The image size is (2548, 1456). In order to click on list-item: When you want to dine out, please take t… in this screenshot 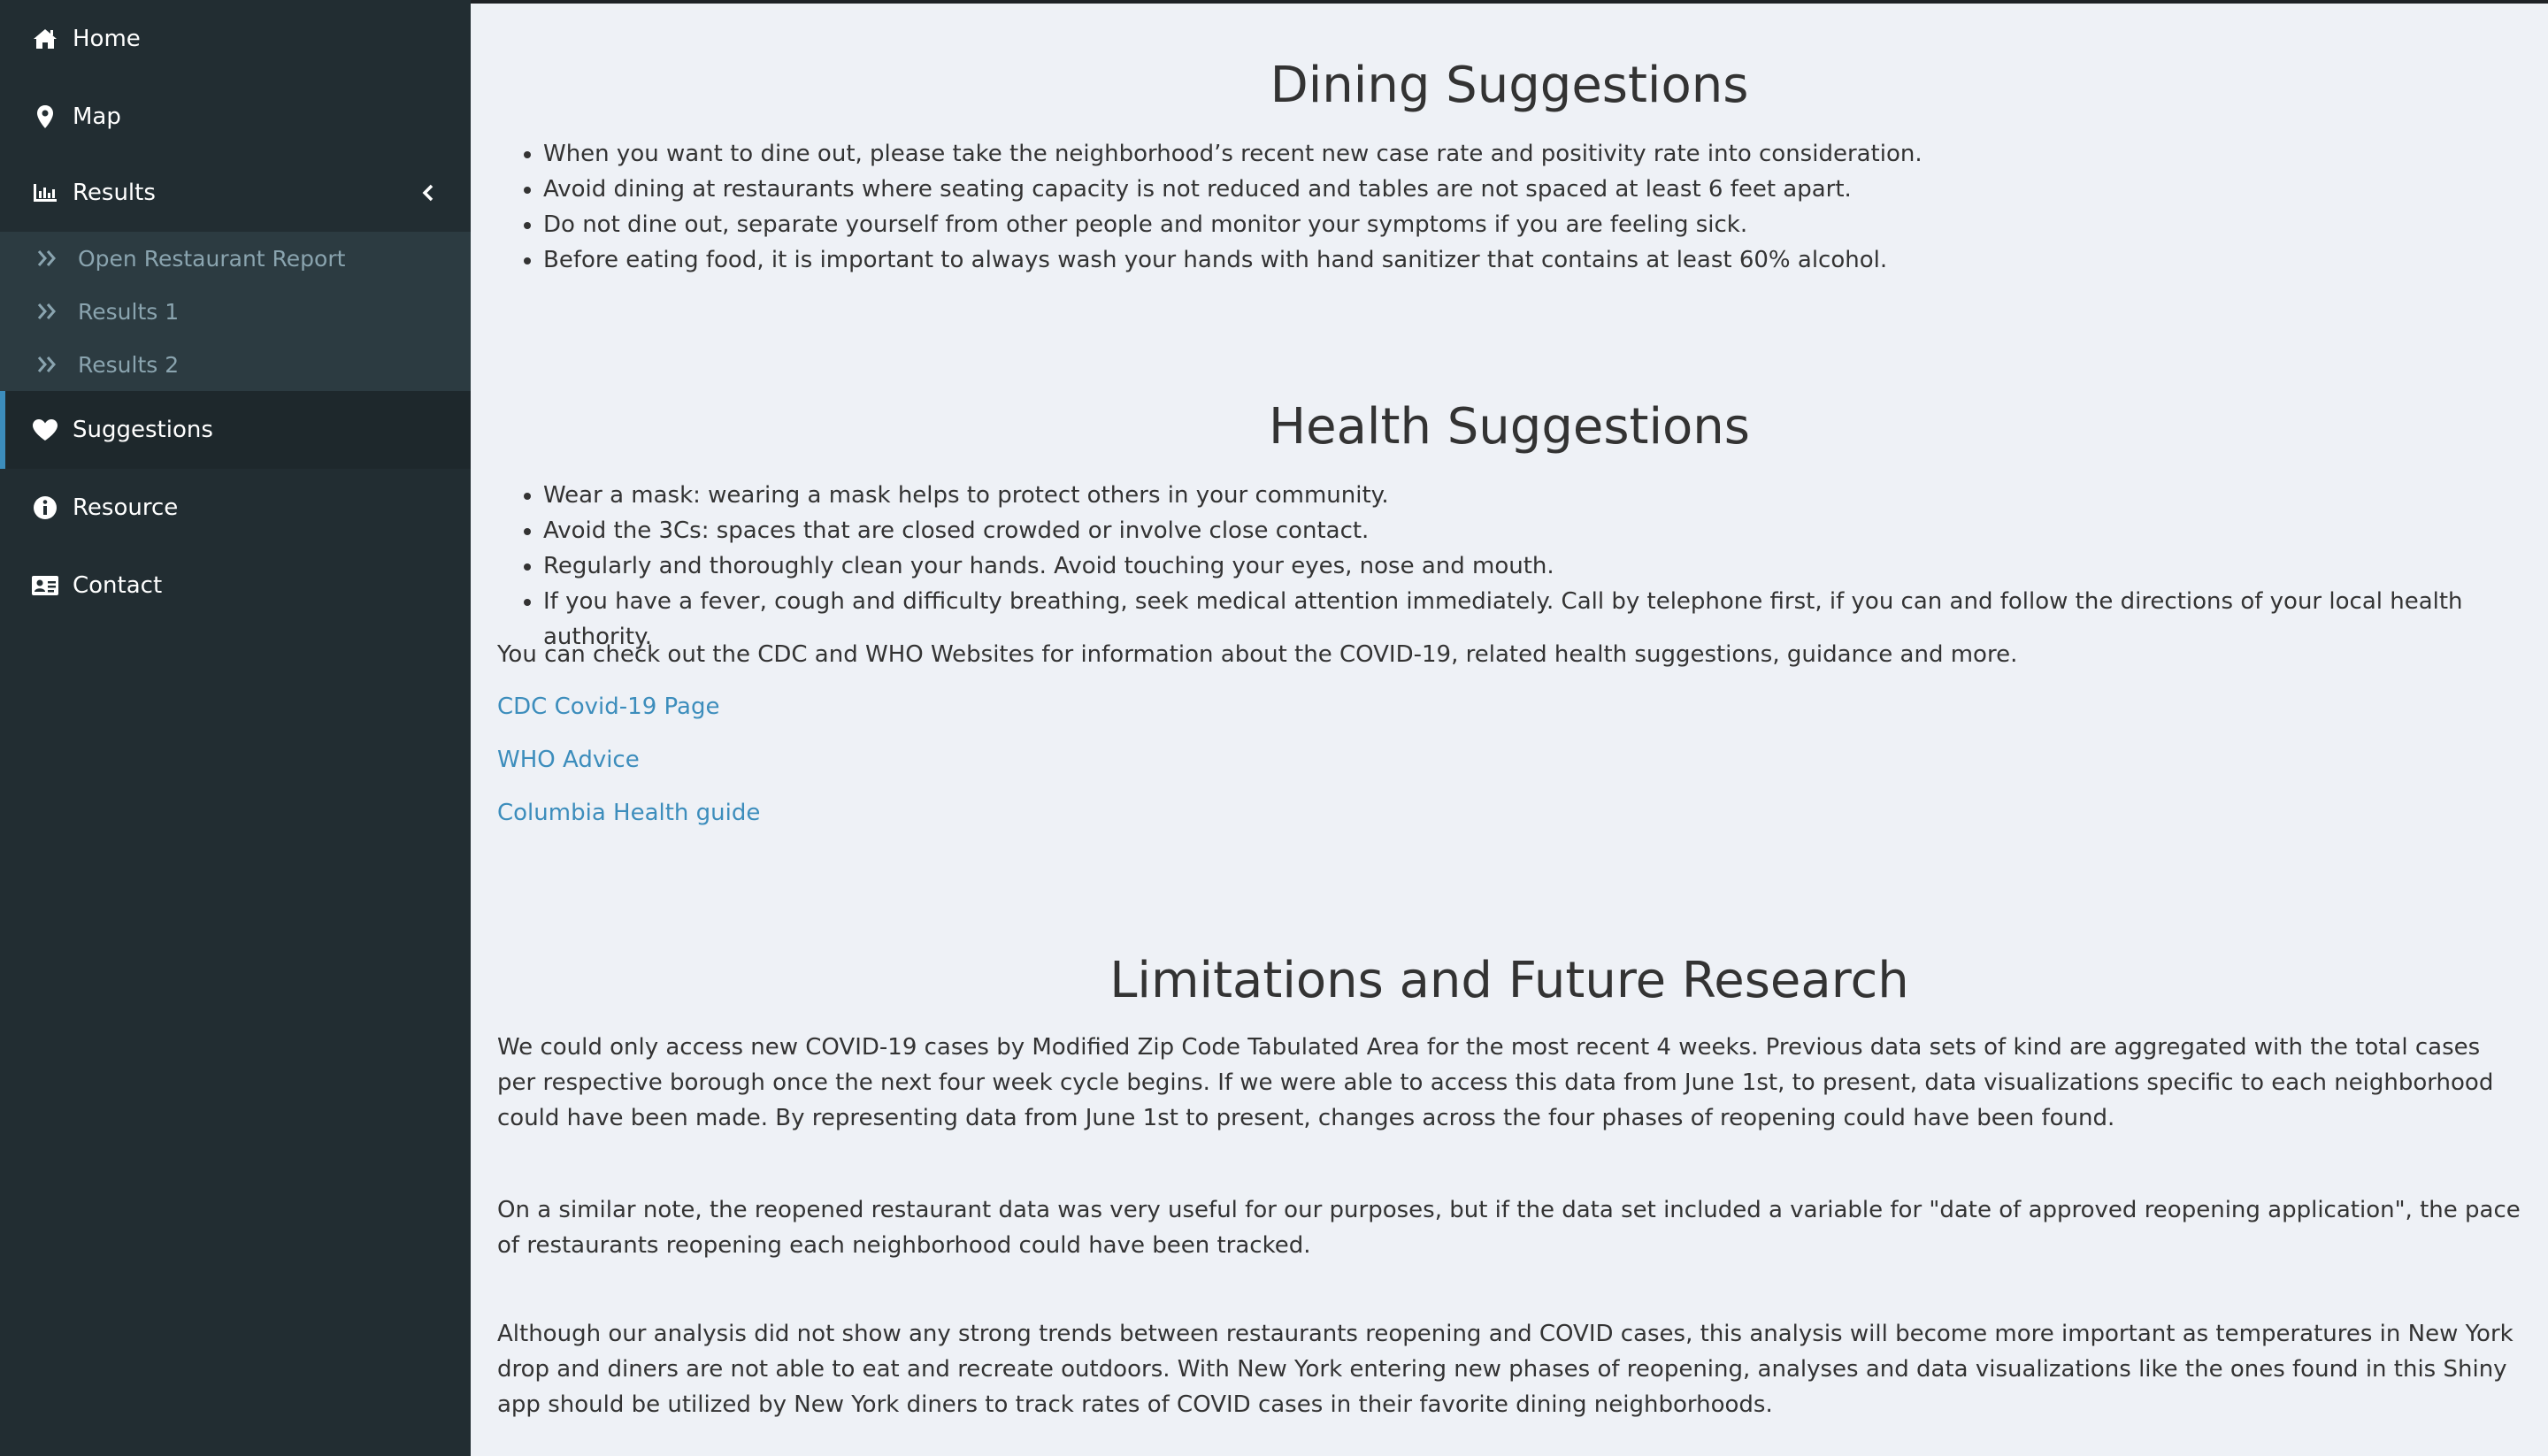, I will do `click(1534, 154)`.